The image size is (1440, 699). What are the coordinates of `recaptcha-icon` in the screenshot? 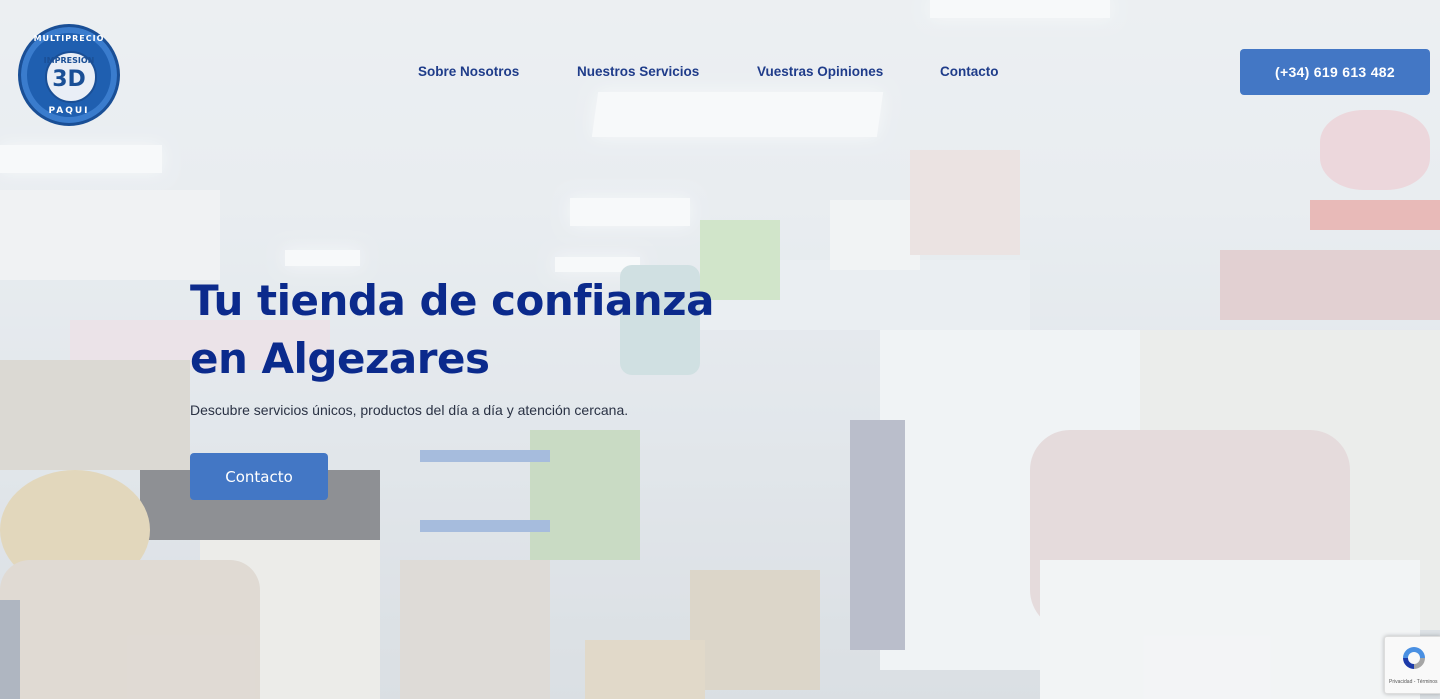 It's located at (1414, 658).